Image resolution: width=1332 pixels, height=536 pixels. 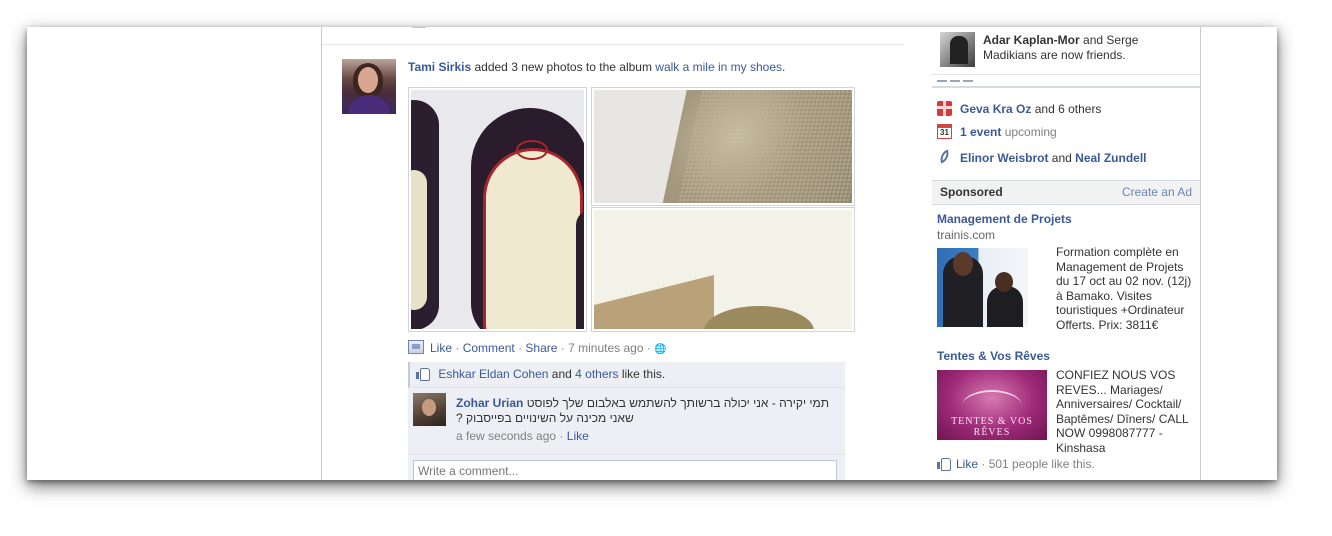 What do you see at coordinates (321, 253) in the screenshot?
I see `left-column-divider` at bounding box center [321, 253].